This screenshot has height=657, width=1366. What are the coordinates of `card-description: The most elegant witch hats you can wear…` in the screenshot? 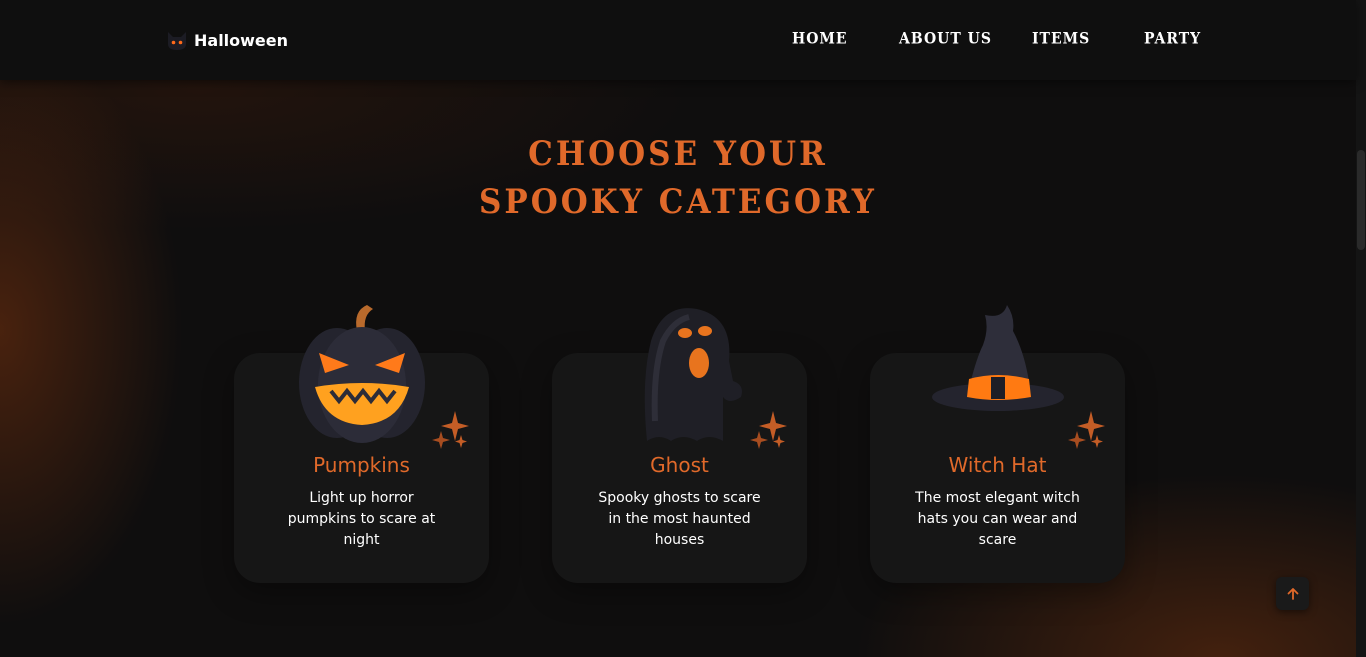 It's located at (997, 519).